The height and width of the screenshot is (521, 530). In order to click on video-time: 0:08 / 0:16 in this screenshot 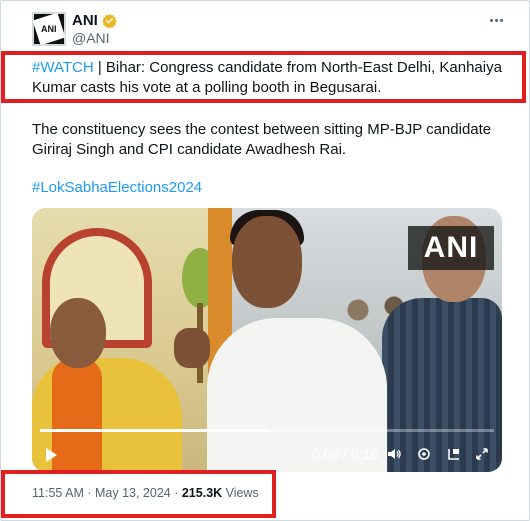, I will do `click(345, 454)`.